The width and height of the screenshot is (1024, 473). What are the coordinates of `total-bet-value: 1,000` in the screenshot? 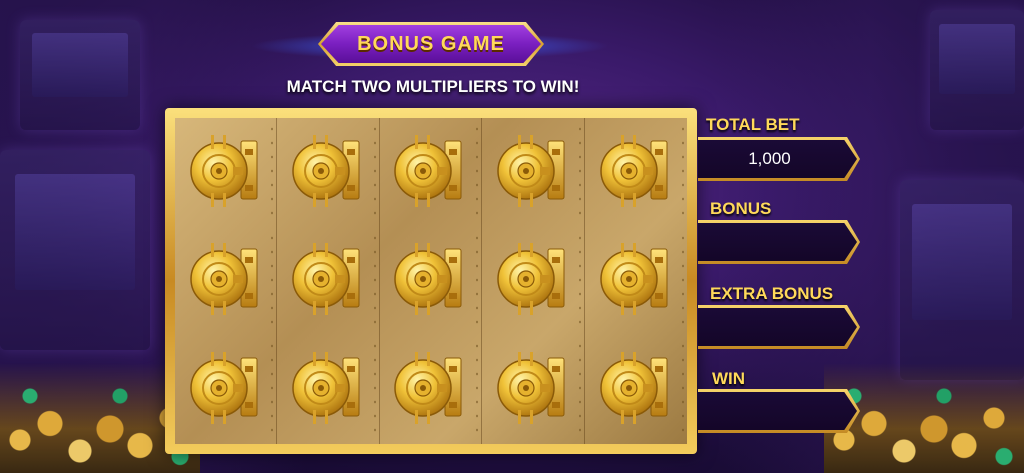 It's located at (777, 159).